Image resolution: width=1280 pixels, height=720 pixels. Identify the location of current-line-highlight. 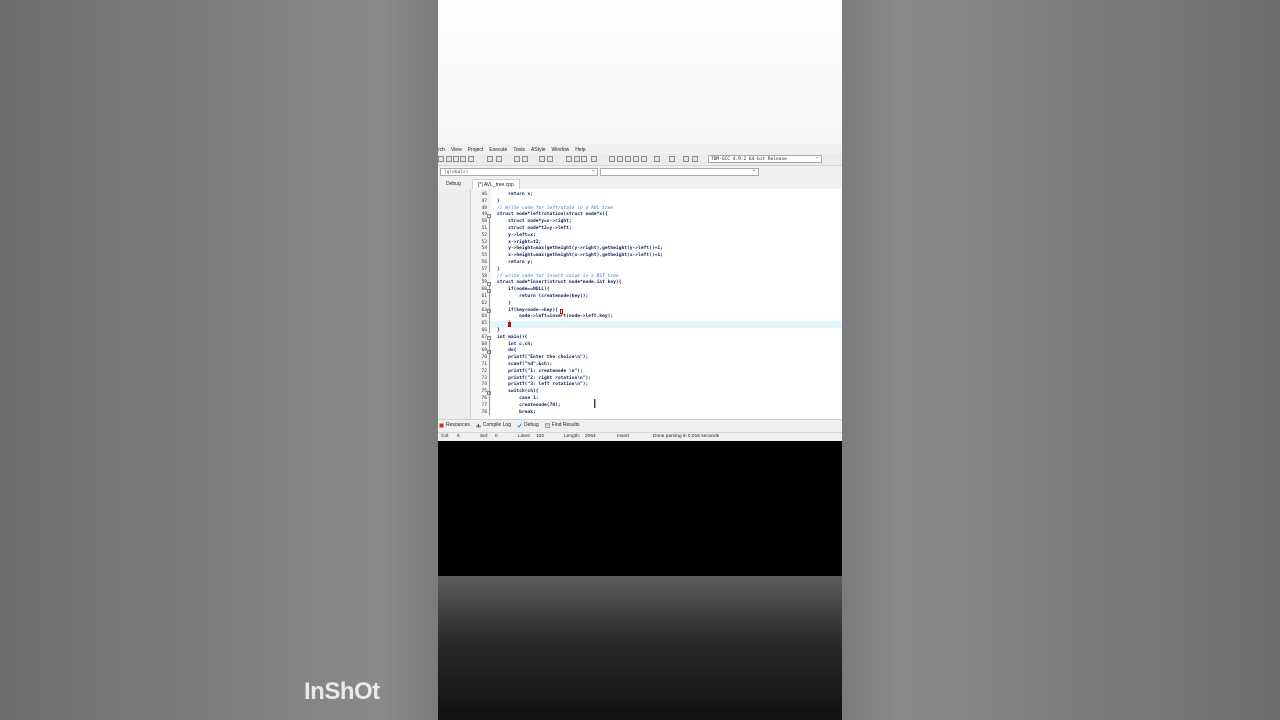
(666, 324).